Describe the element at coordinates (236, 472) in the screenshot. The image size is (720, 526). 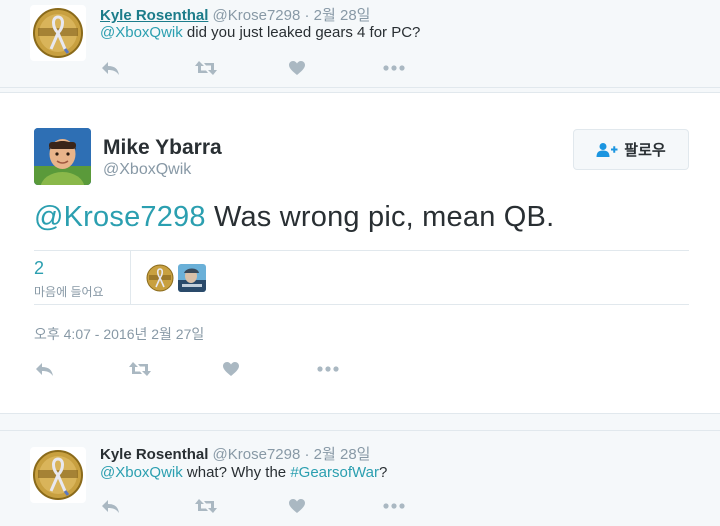
I see `tweet-body: what? Why the` at that location.